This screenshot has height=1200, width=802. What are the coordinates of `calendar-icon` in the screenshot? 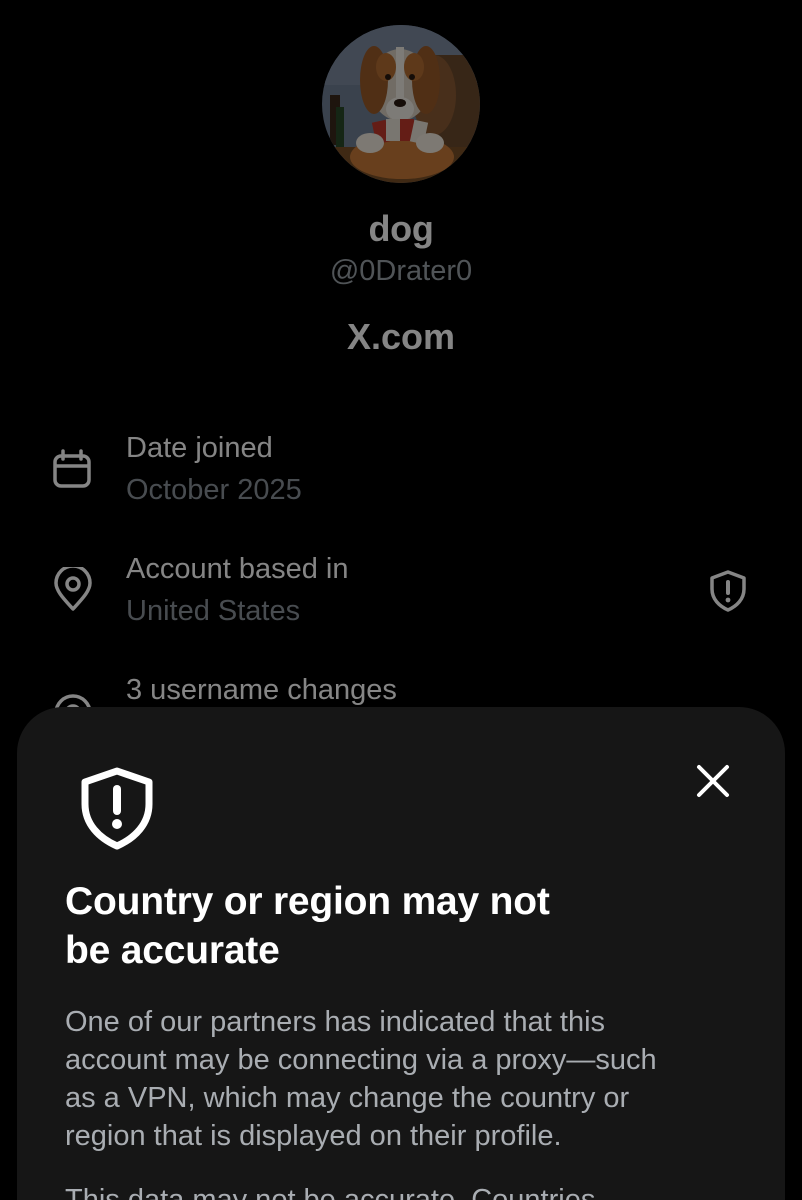 It's located at (72, 468).